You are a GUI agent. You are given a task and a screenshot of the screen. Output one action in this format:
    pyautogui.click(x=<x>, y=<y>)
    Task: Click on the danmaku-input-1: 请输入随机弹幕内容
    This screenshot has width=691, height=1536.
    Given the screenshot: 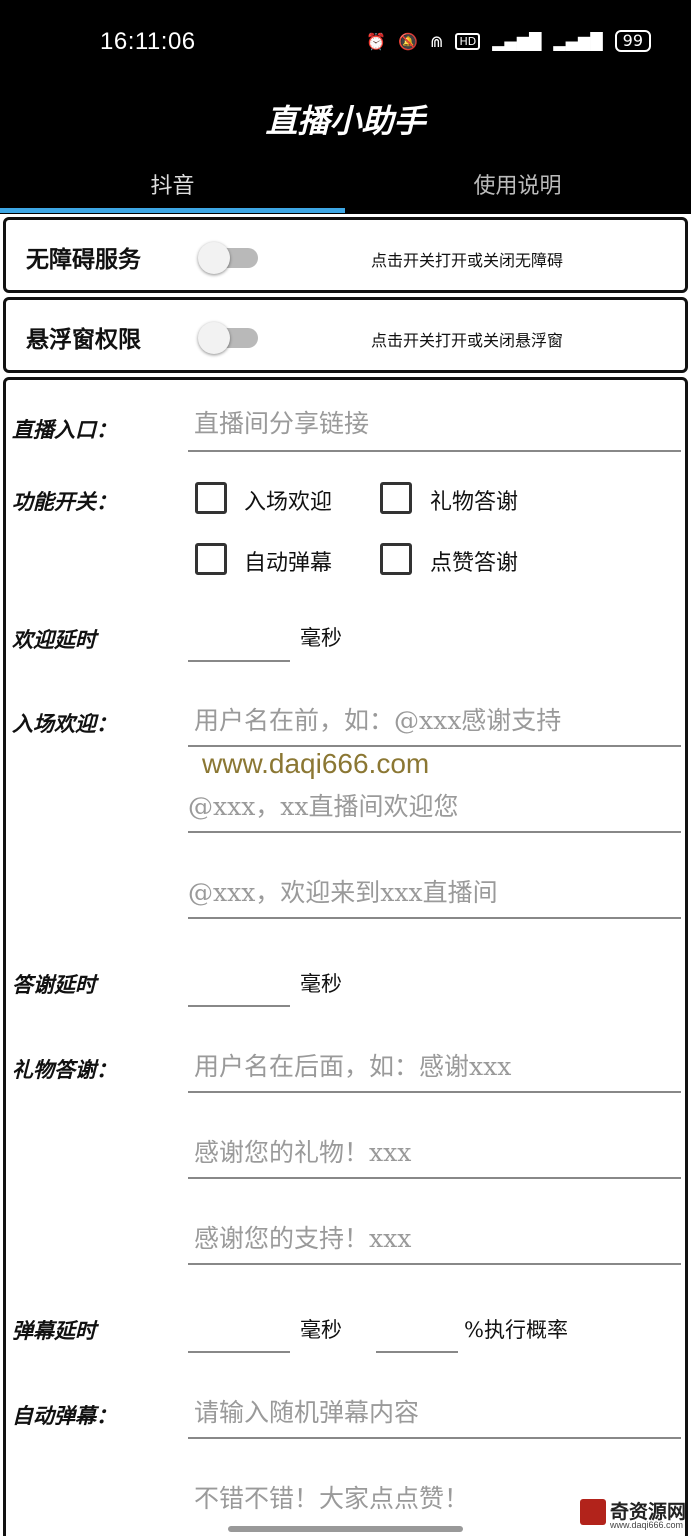 What is the action you would take?
    pyautogui.click(x=434, y=1408)
    